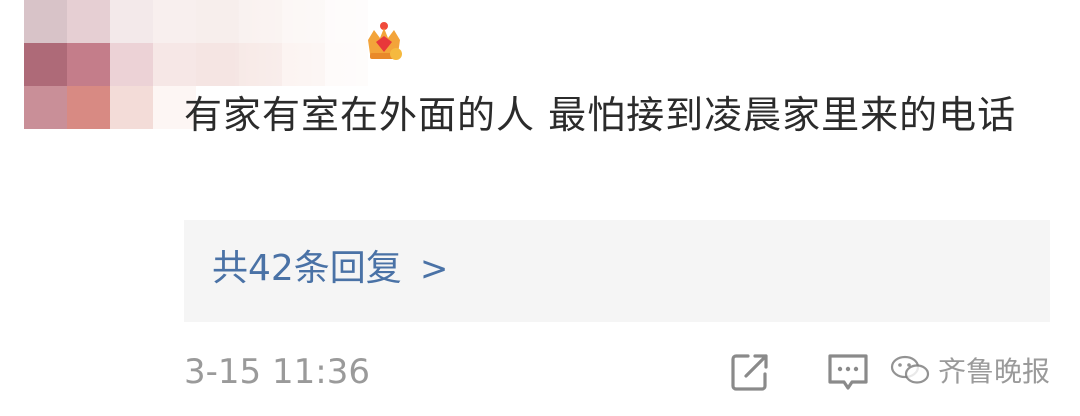 The width and height of the screenshot is (1080, 416). I want to click on crown-badge-icon, so click(385, 41).